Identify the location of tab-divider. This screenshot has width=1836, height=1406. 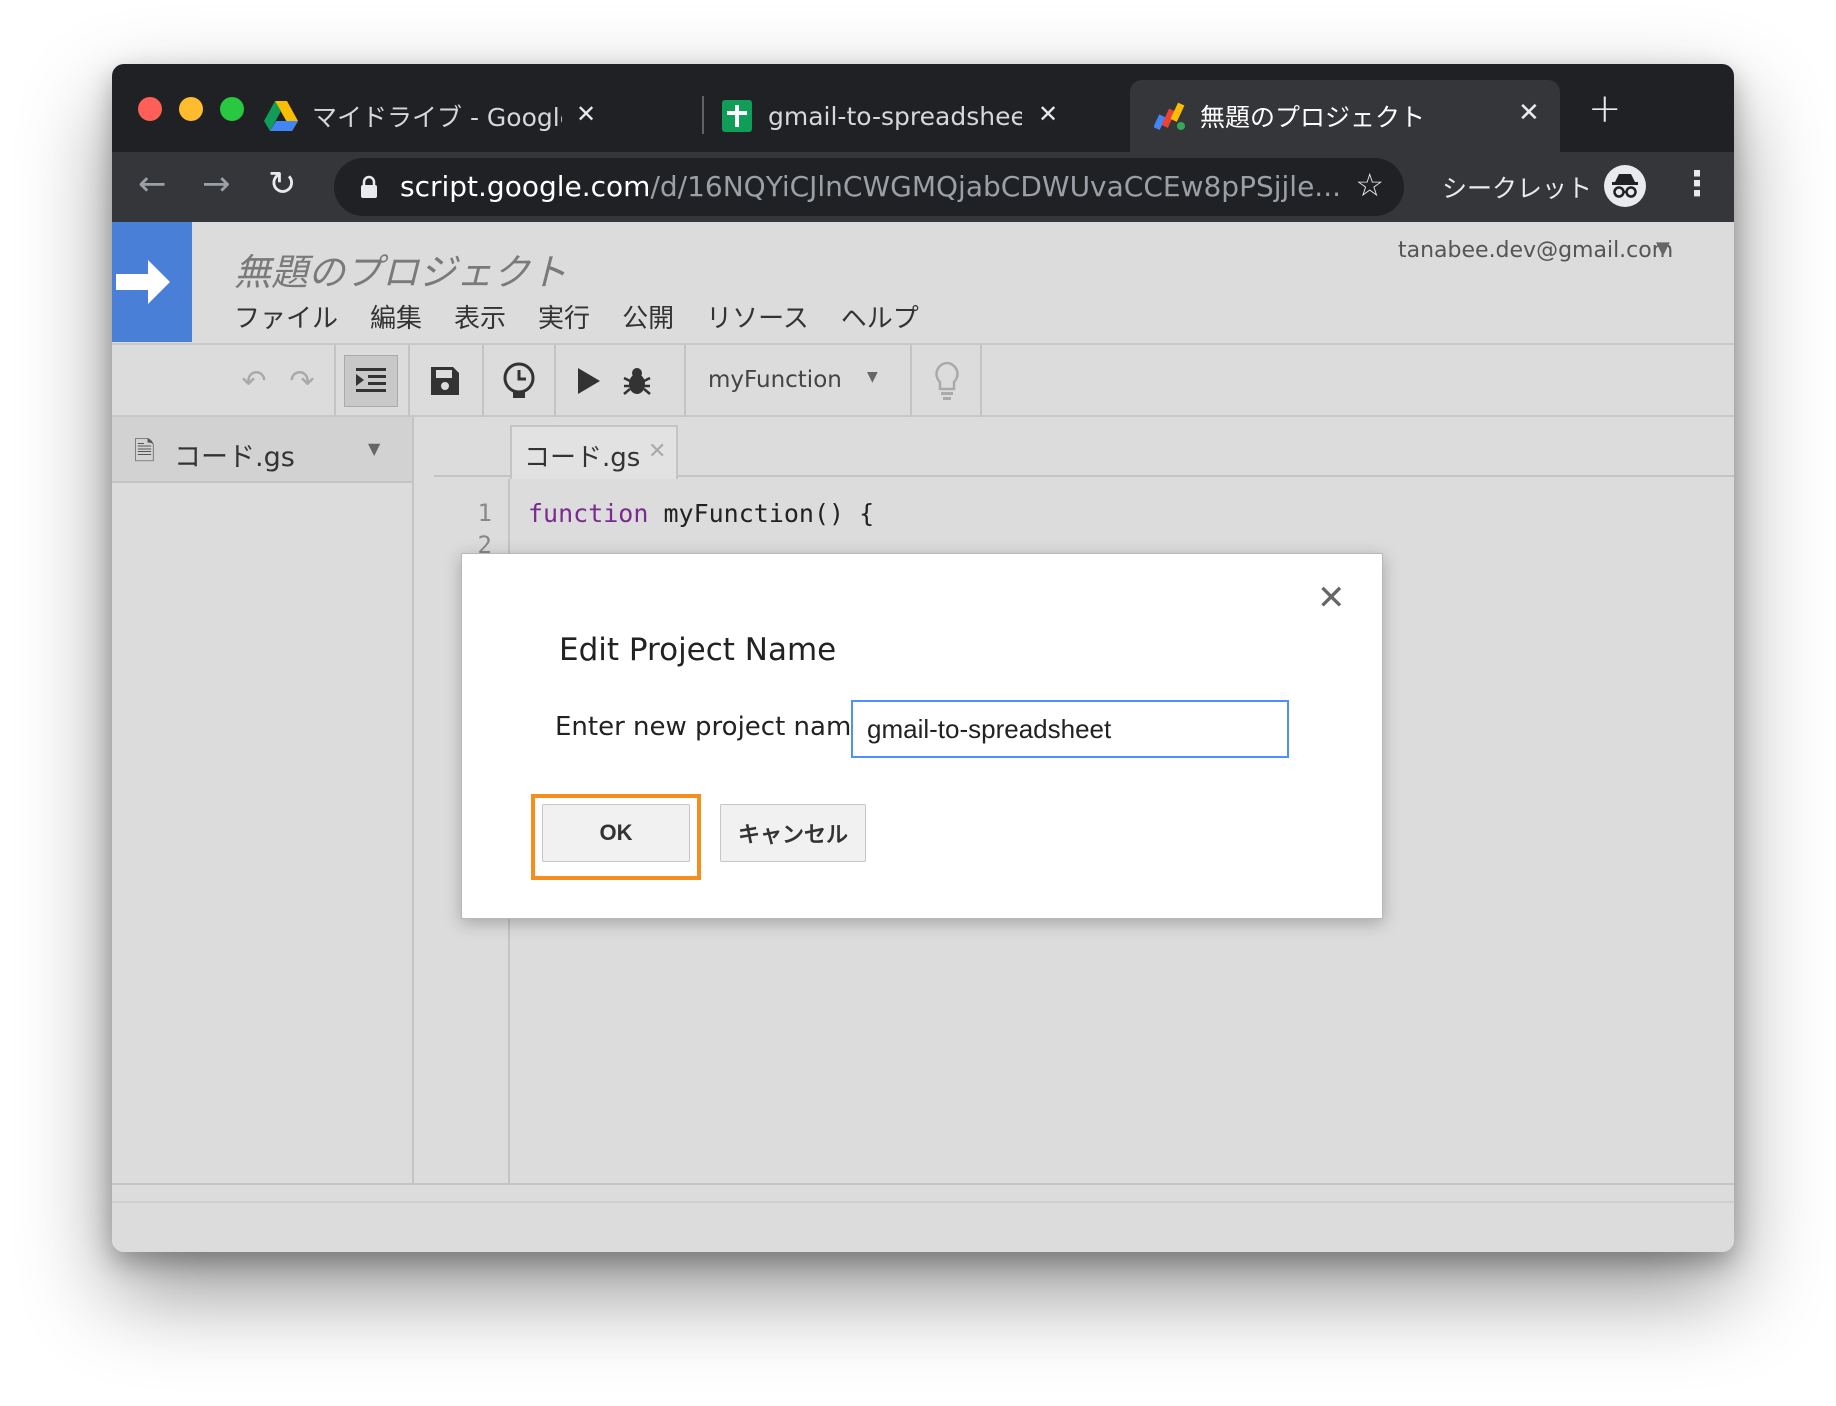
(703, 115).